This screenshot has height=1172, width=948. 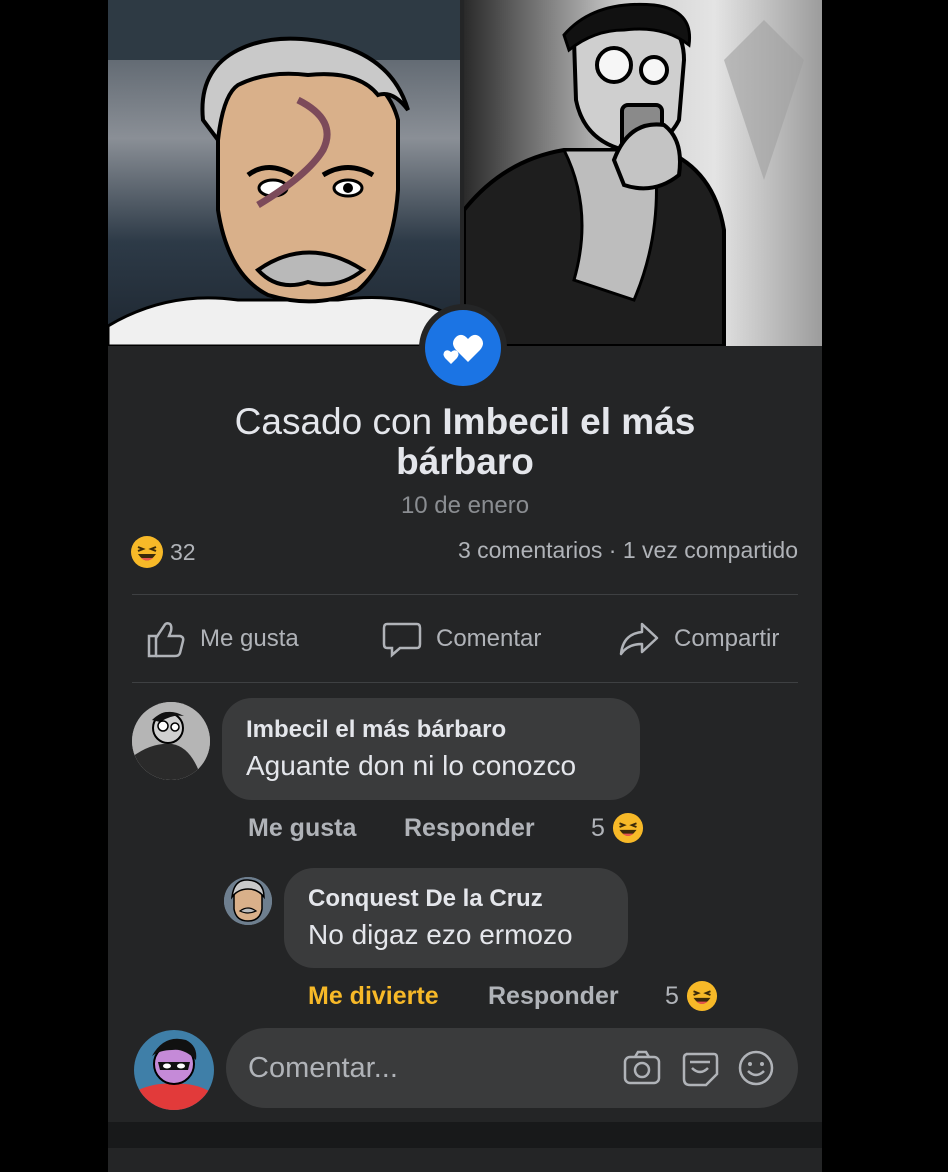 I want to click on reply-reaction-count: 5, so click(x=672, y=996).